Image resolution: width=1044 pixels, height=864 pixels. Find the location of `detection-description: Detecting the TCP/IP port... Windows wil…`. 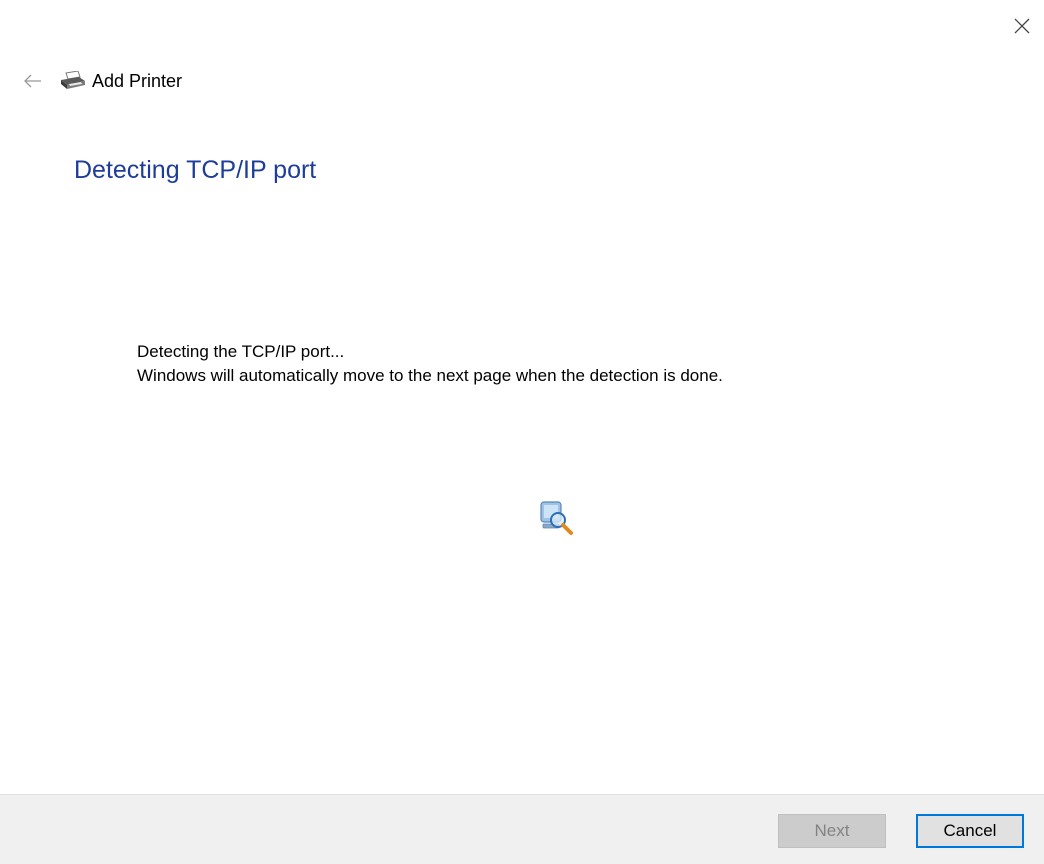

detection-description: Detecting the TCP/IP port... Windows wil… is located at coordinates (430, 364).